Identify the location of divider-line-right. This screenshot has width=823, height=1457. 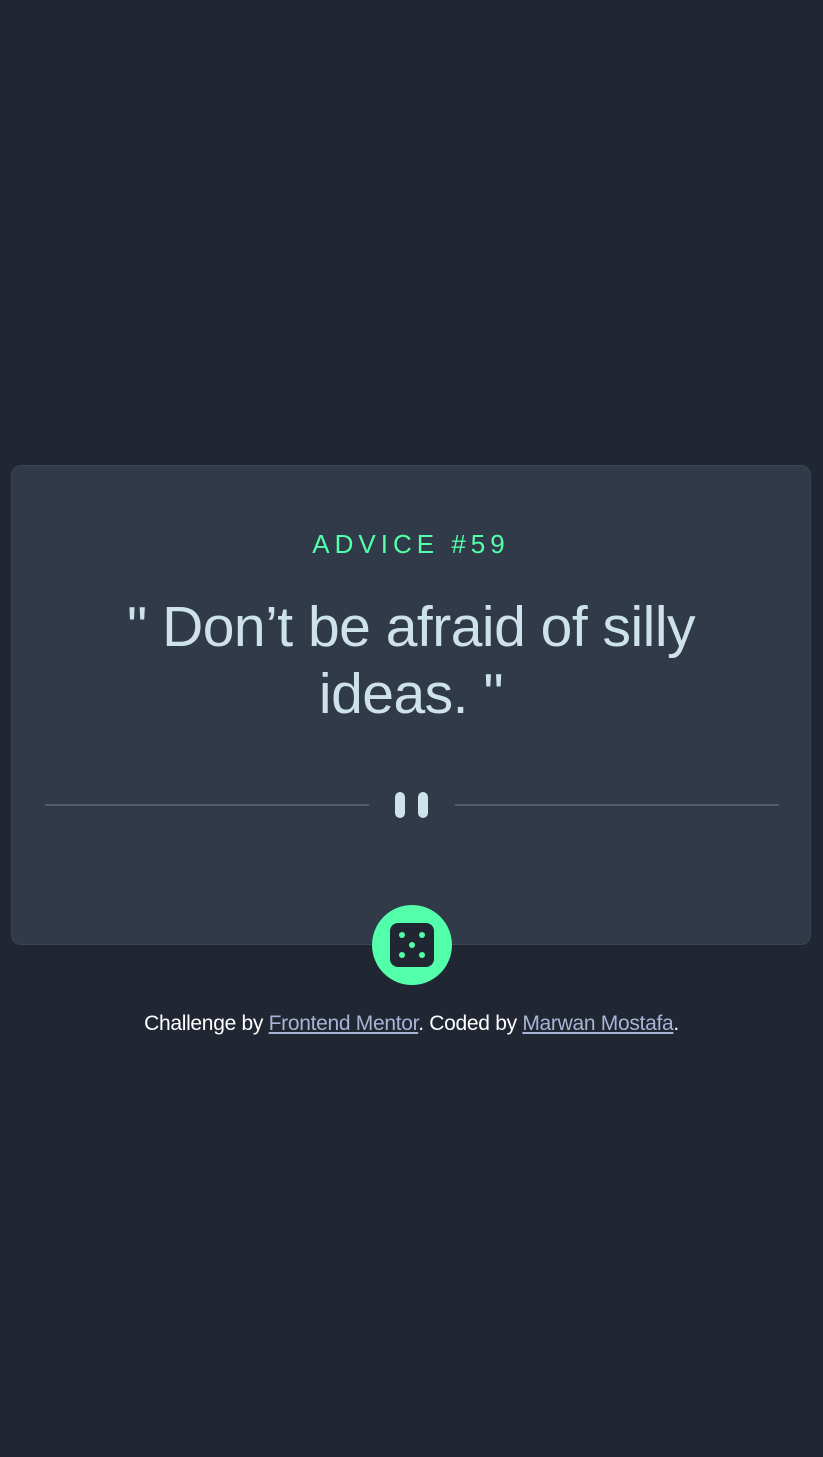
(617, 805).